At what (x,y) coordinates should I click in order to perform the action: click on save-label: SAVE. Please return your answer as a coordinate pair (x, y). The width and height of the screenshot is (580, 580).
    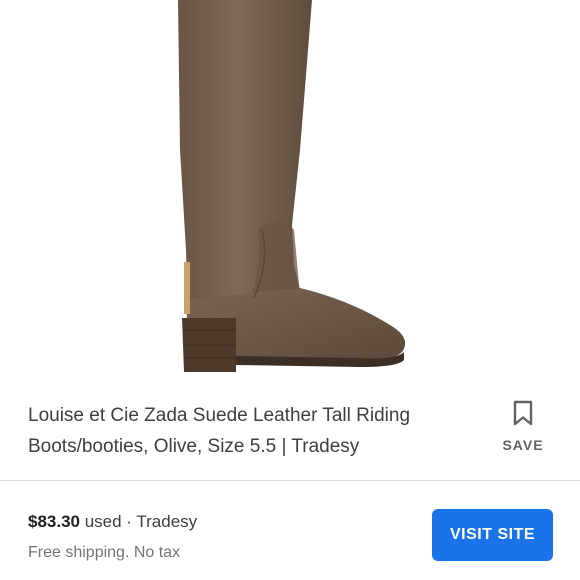
    Looking at the image, I should click on (523, 445).